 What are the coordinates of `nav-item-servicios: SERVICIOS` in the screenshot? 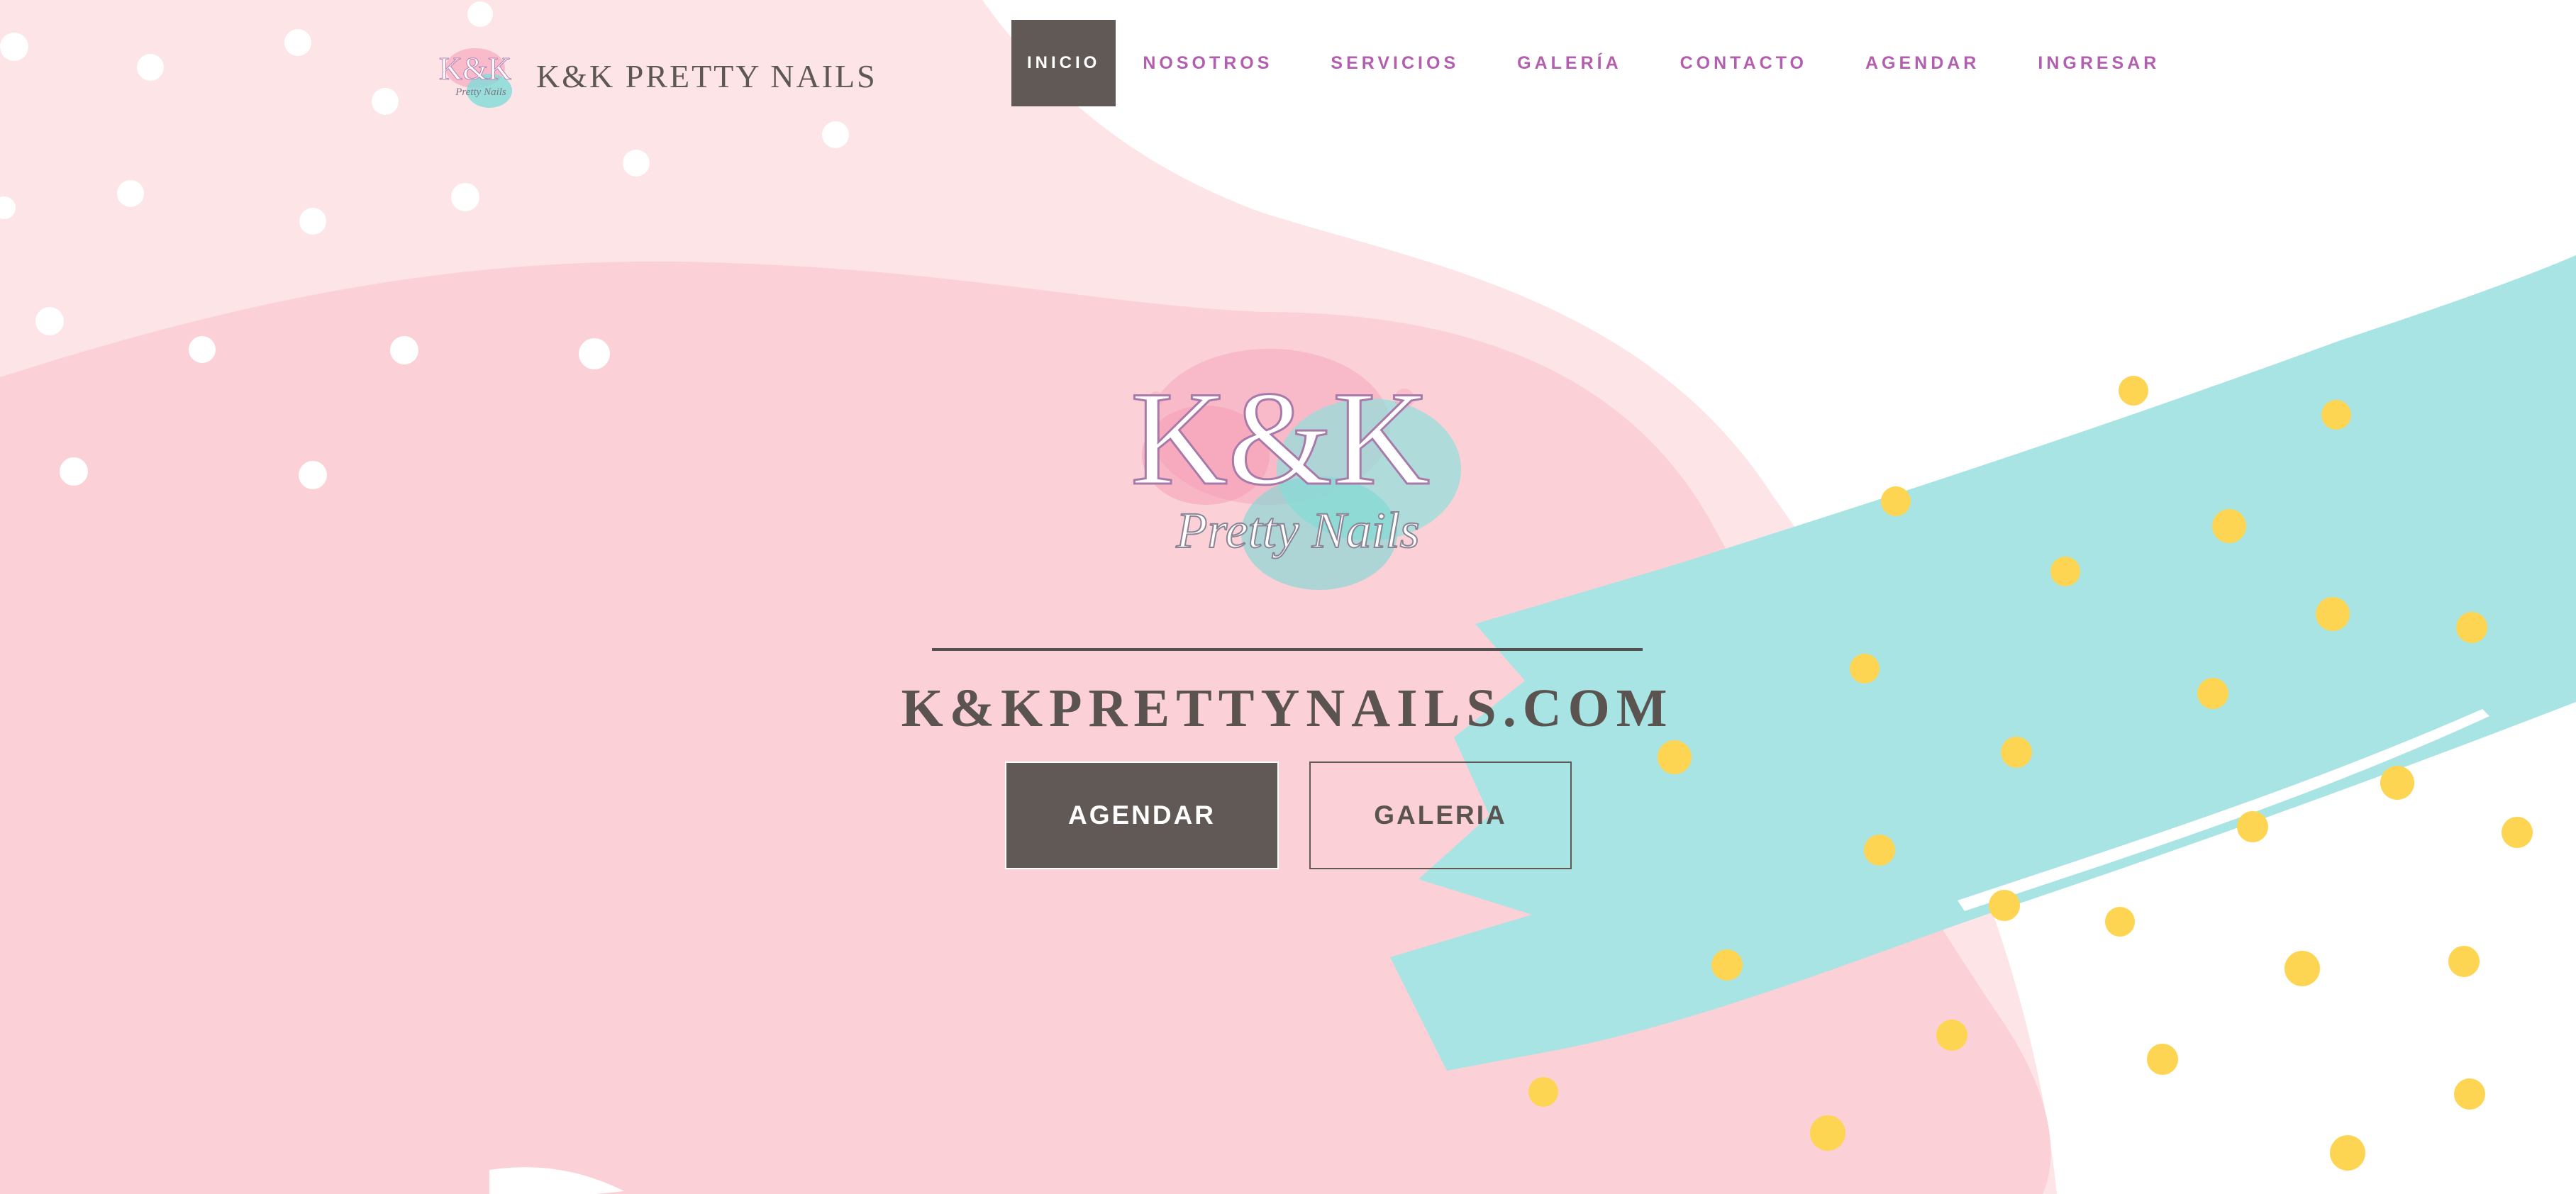 It's located at (1395, 63).